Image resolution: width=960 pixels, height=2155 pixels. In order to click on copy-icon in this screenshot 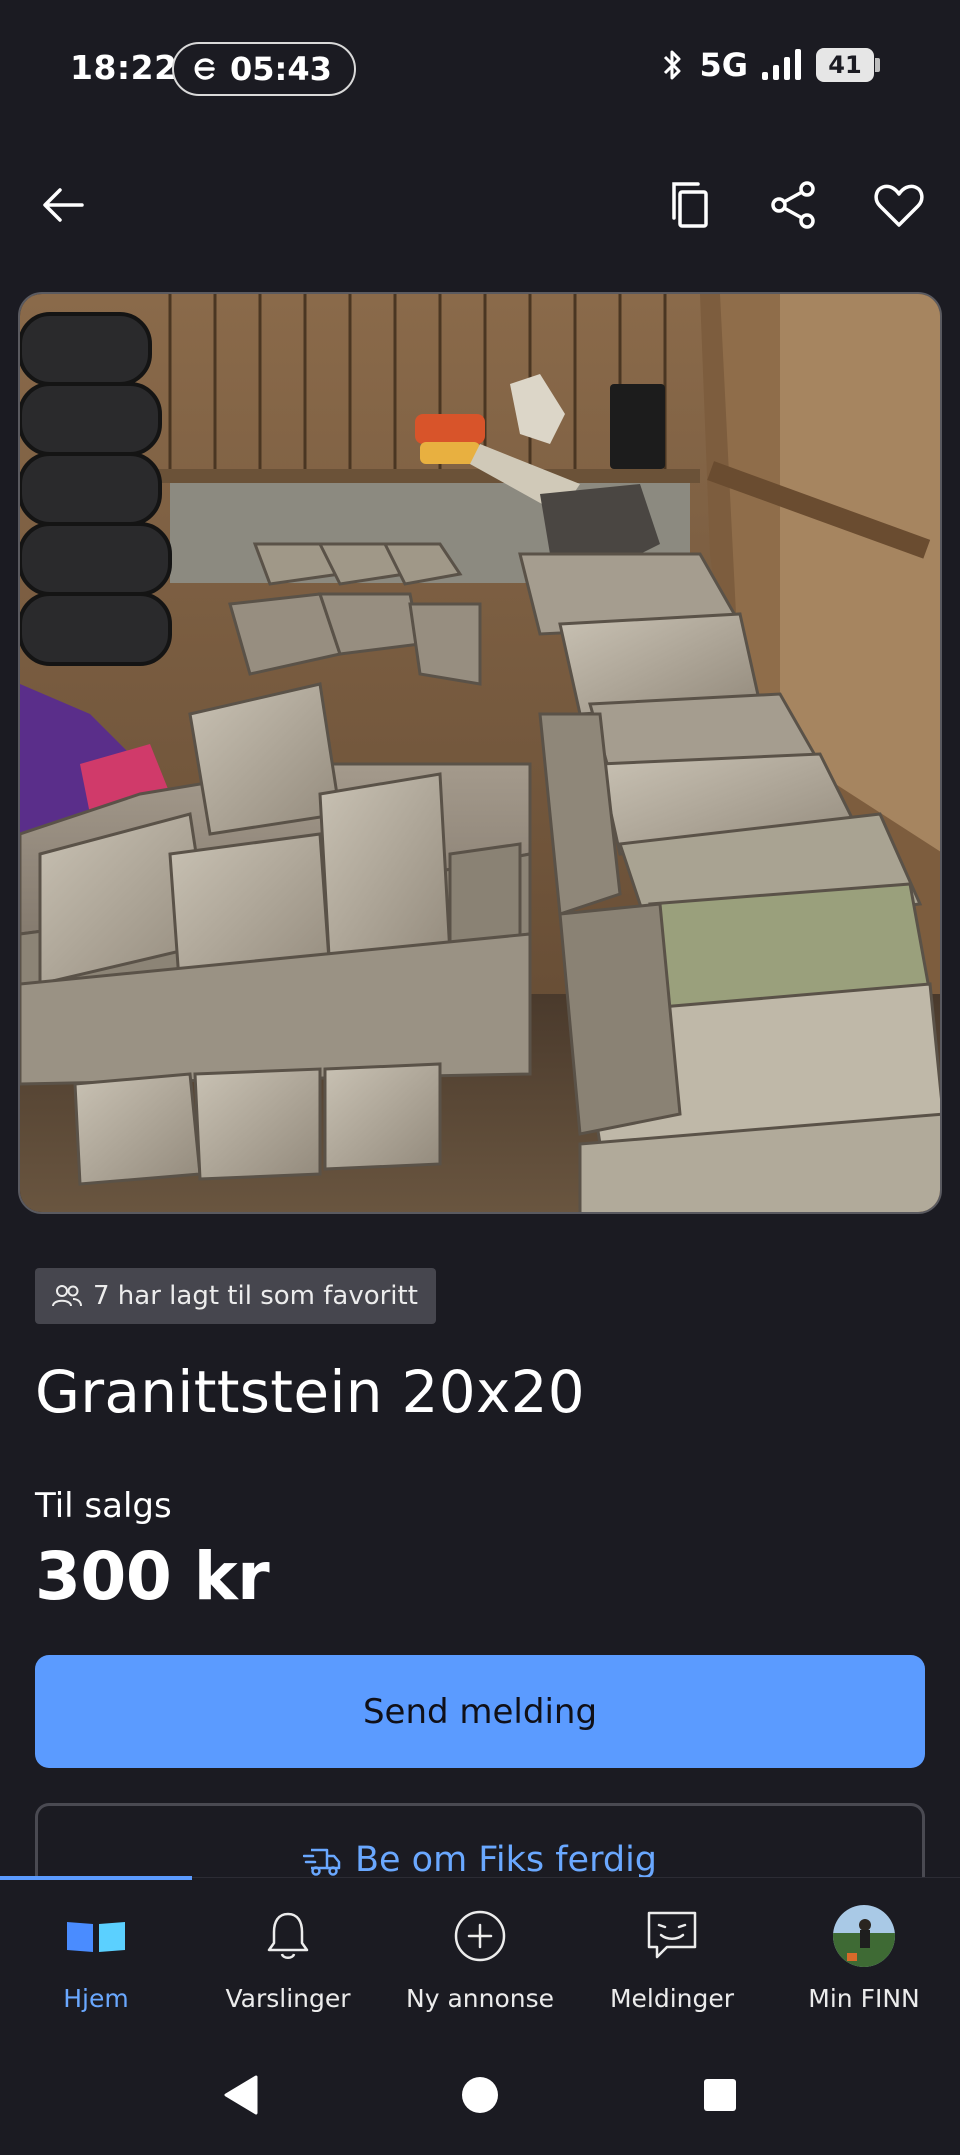, I will do `click(690, 205)`.